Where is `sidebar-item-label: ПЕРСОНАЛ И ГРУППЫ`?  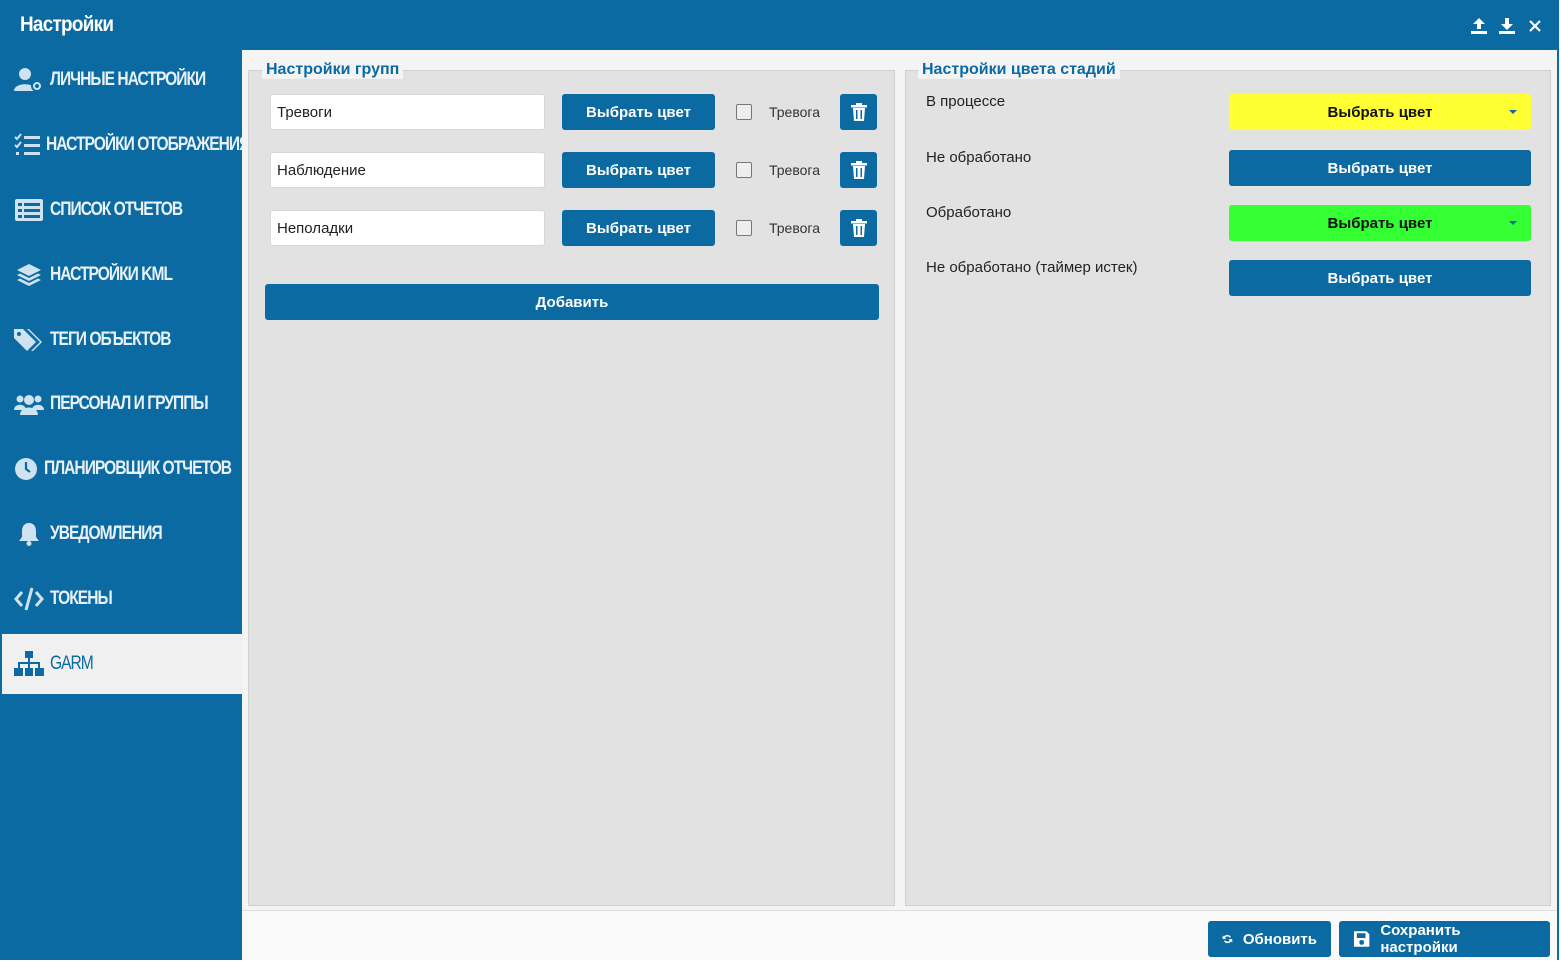 sidebar-item-label: ПЕРСОНАЛ И ГРУППЫ is located at coordinates (129, 403).